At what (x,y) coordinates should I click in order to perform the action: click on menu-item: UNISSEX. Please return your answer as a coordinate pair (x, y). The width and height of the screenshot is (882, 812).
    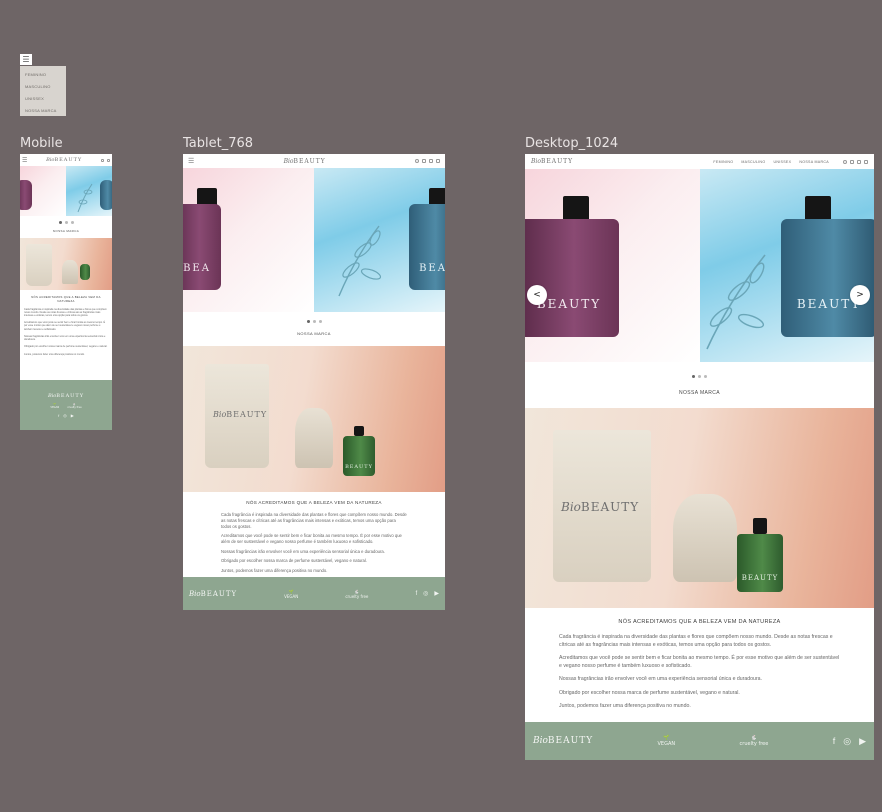
    Looking at the image, I should click on (43, 98).